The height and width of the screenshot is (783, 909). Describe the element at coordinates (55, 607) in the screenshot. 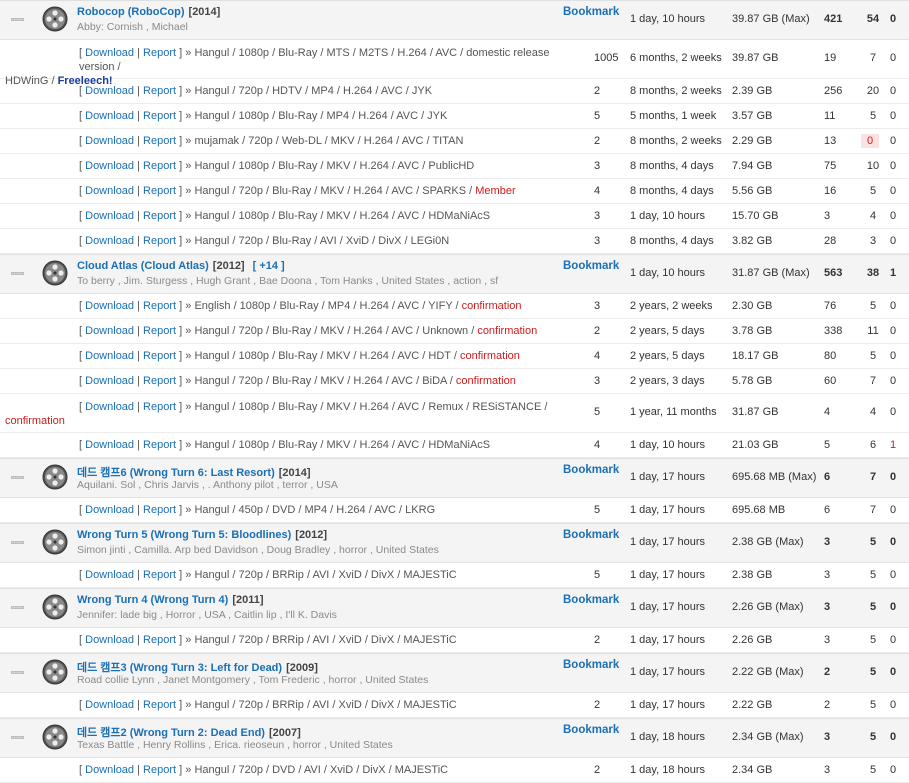

I see `film-reel-icon` at that location.